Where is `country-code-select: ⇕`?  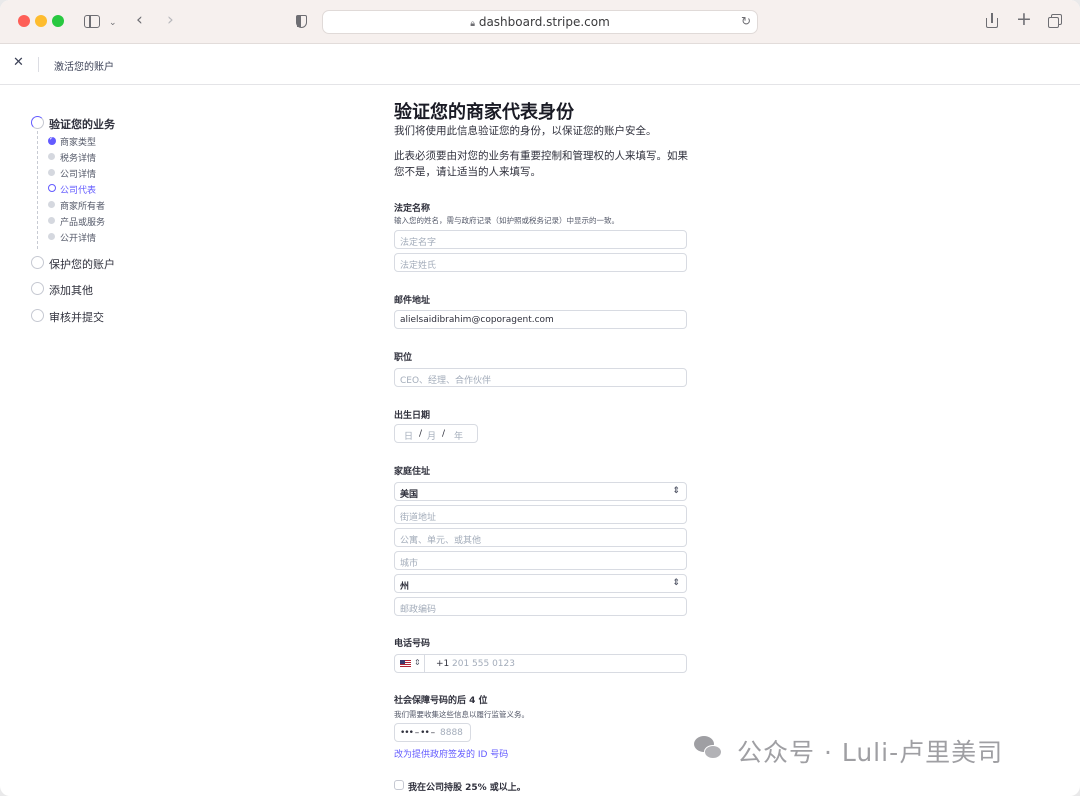
country-code-select: ⇕ is located at coordinates (410, 663).